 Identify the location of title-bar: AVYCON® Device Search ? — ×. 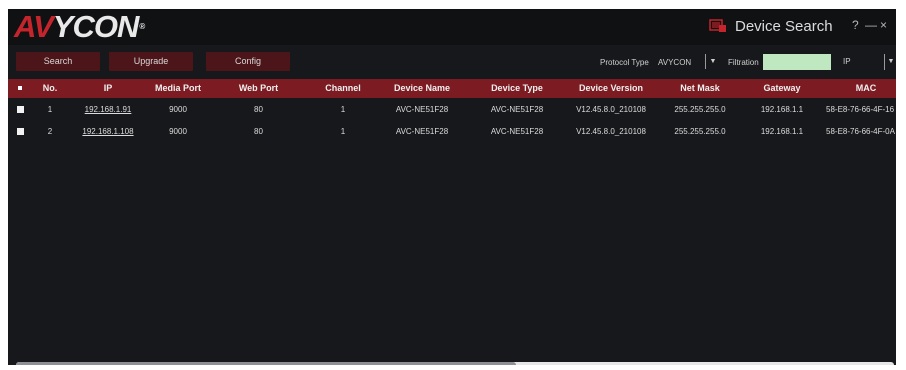
(452, 27).